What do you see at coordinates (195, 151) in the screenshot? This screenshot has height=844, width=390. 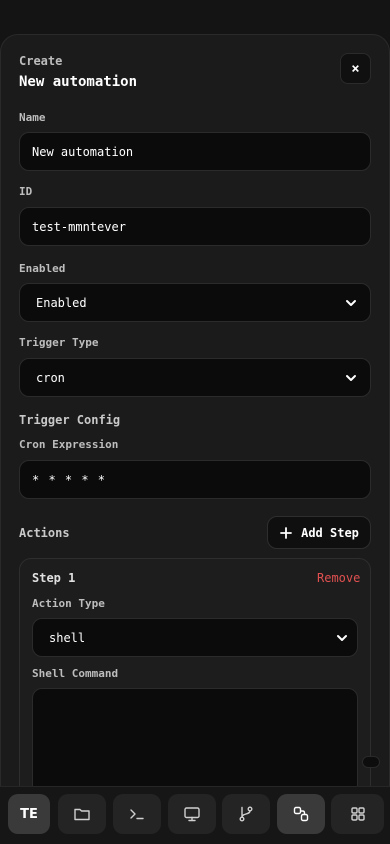 I see `name-input: New automation` at bounding box center [195, 151].